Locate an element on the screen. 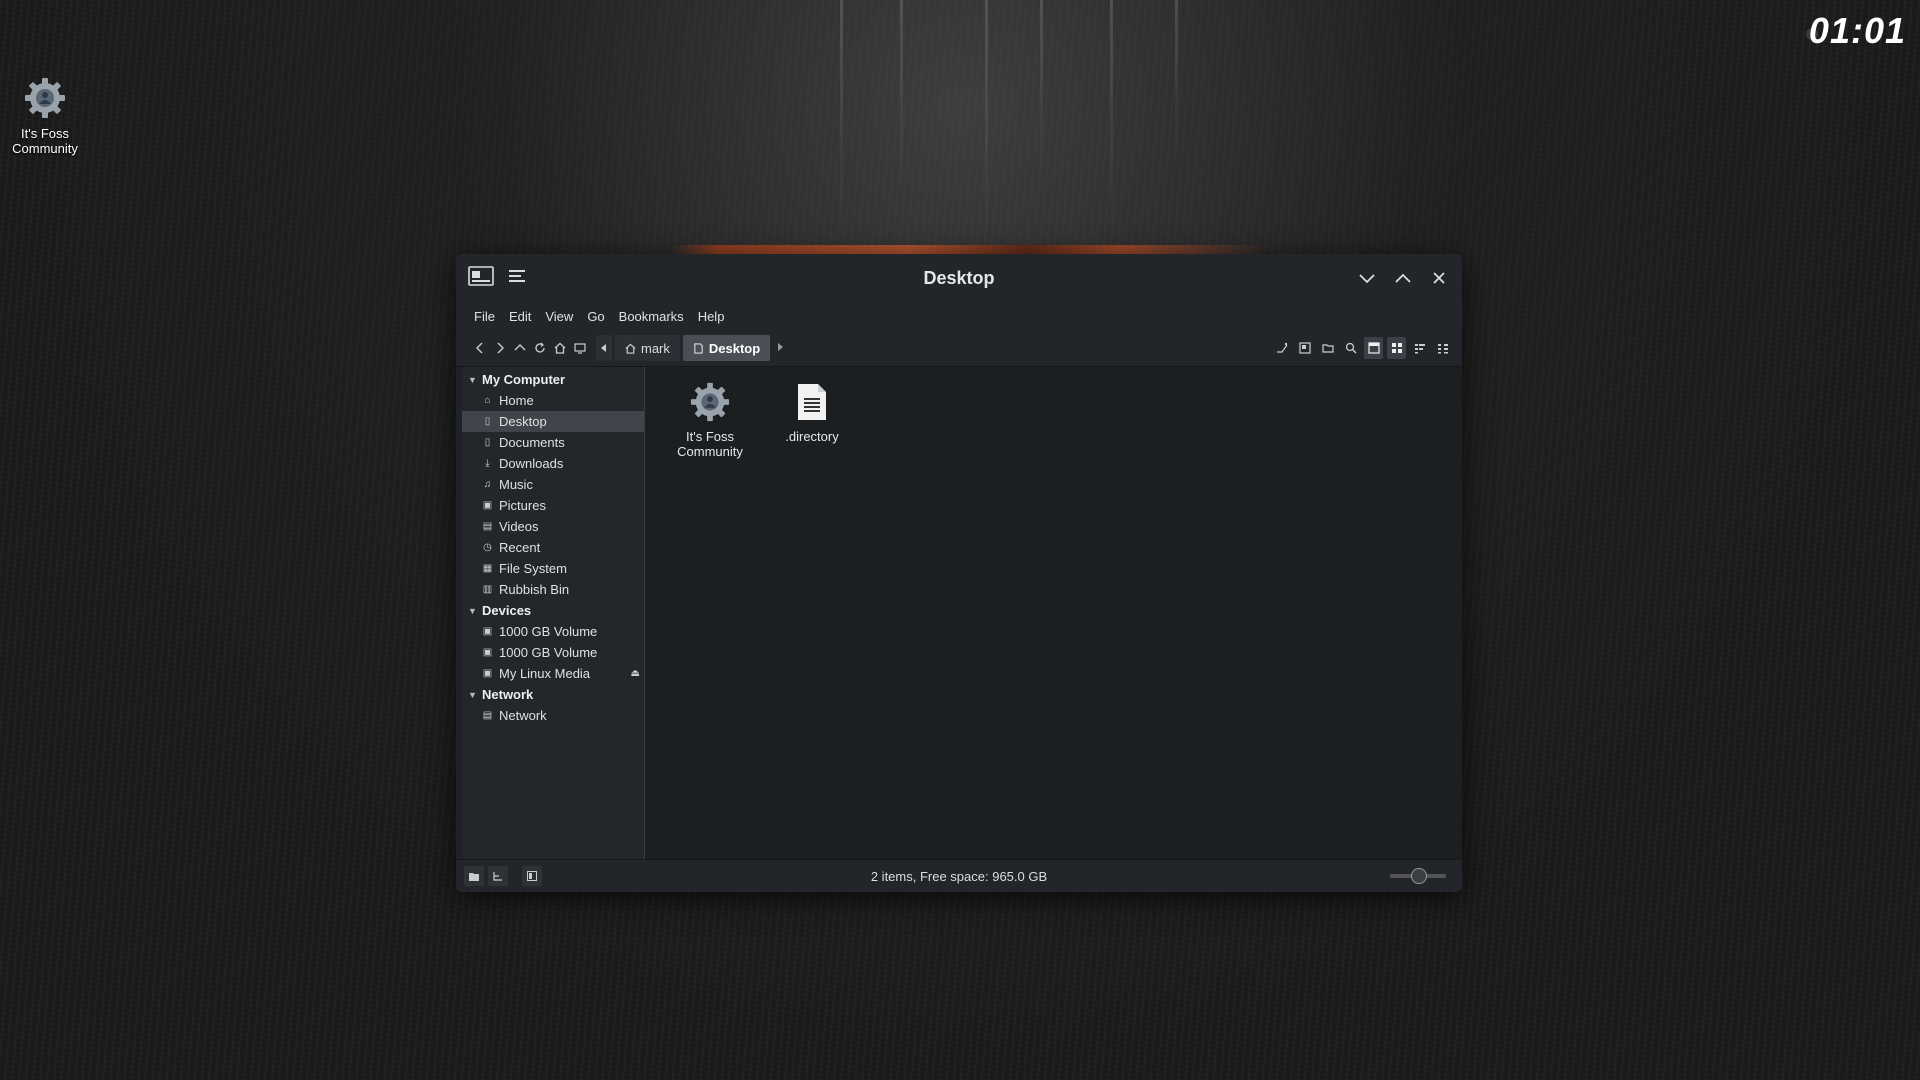 The width and height of the screenshot is (1920, 1080). sidebar-item-label: My Linux Media is located at coordinates (545, 673).